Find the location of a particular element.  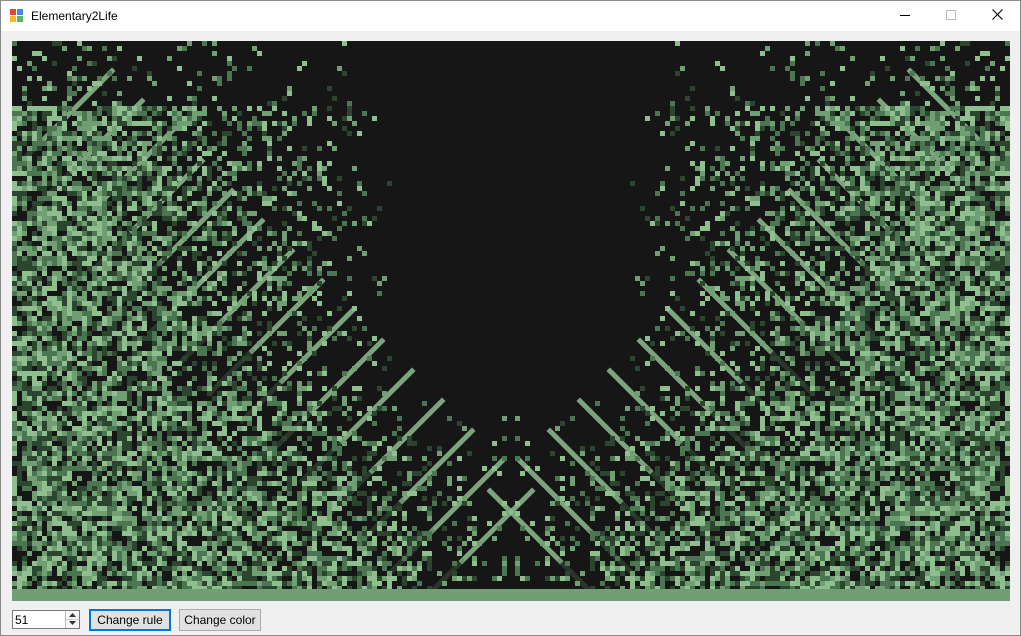

maximize-button is located at coordinates (951, 16).